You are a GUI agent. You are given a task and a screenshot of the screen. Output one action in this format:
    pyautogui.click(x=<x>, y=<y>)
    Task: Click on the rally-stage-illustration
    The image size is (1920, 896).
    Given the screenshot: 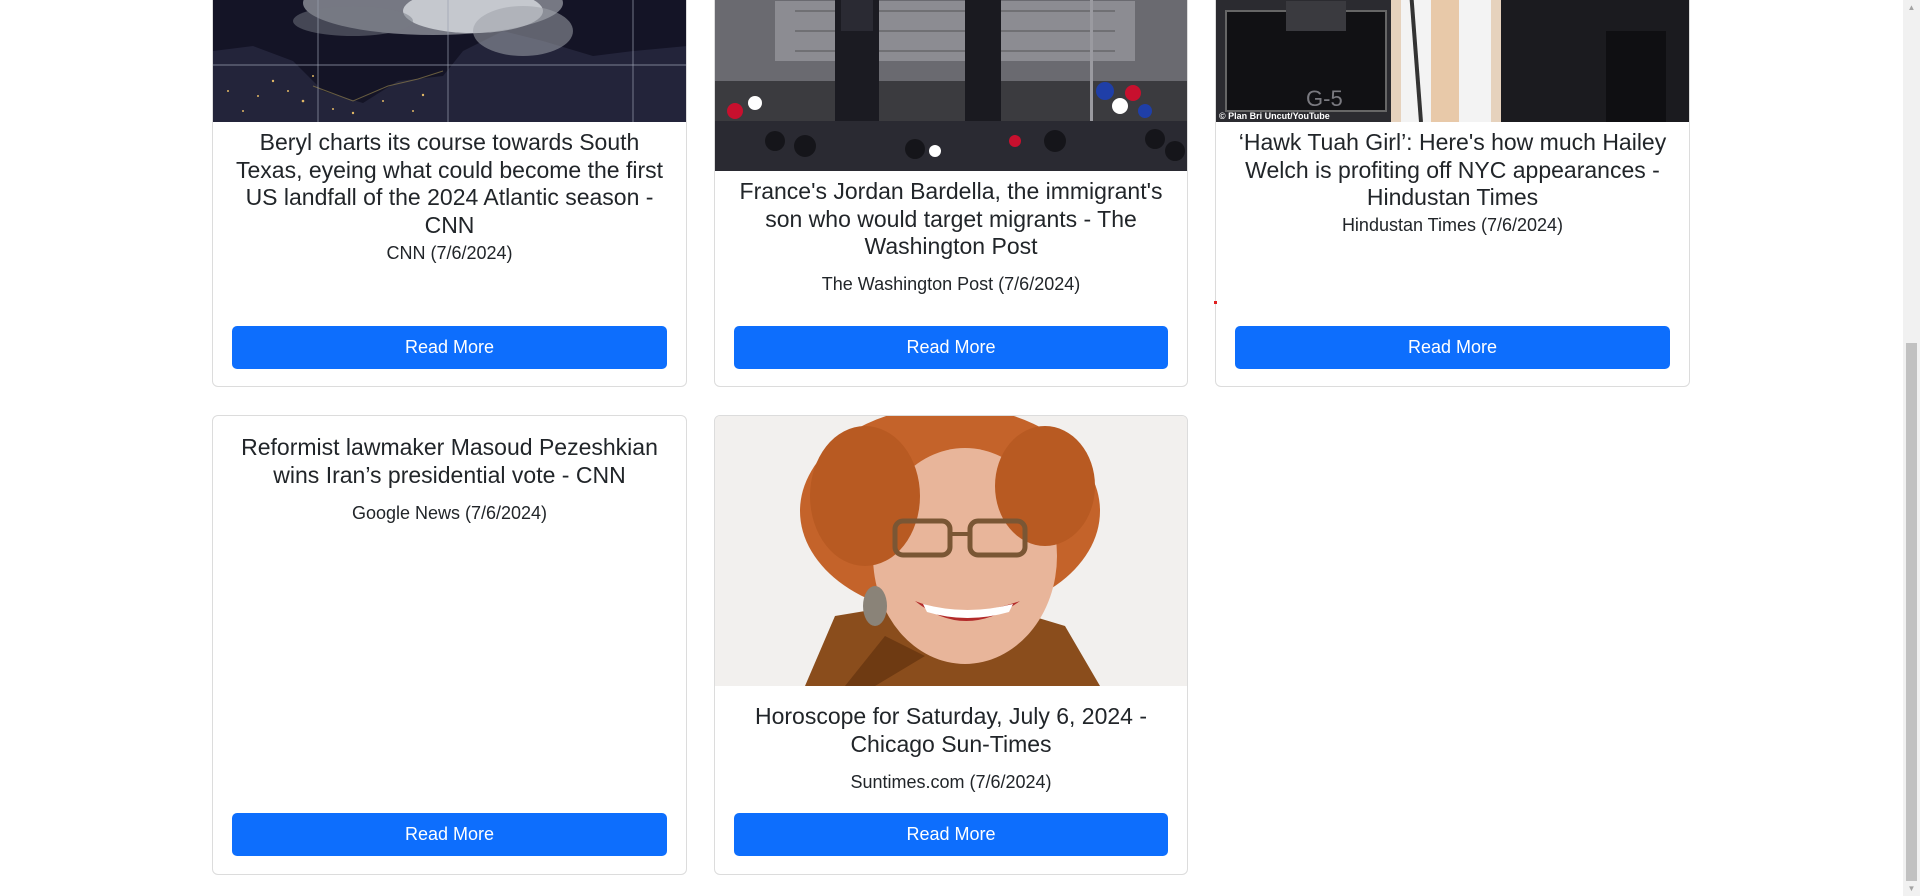 What is the action you would take?
    pyautogui.click(x=951, y=85)
    